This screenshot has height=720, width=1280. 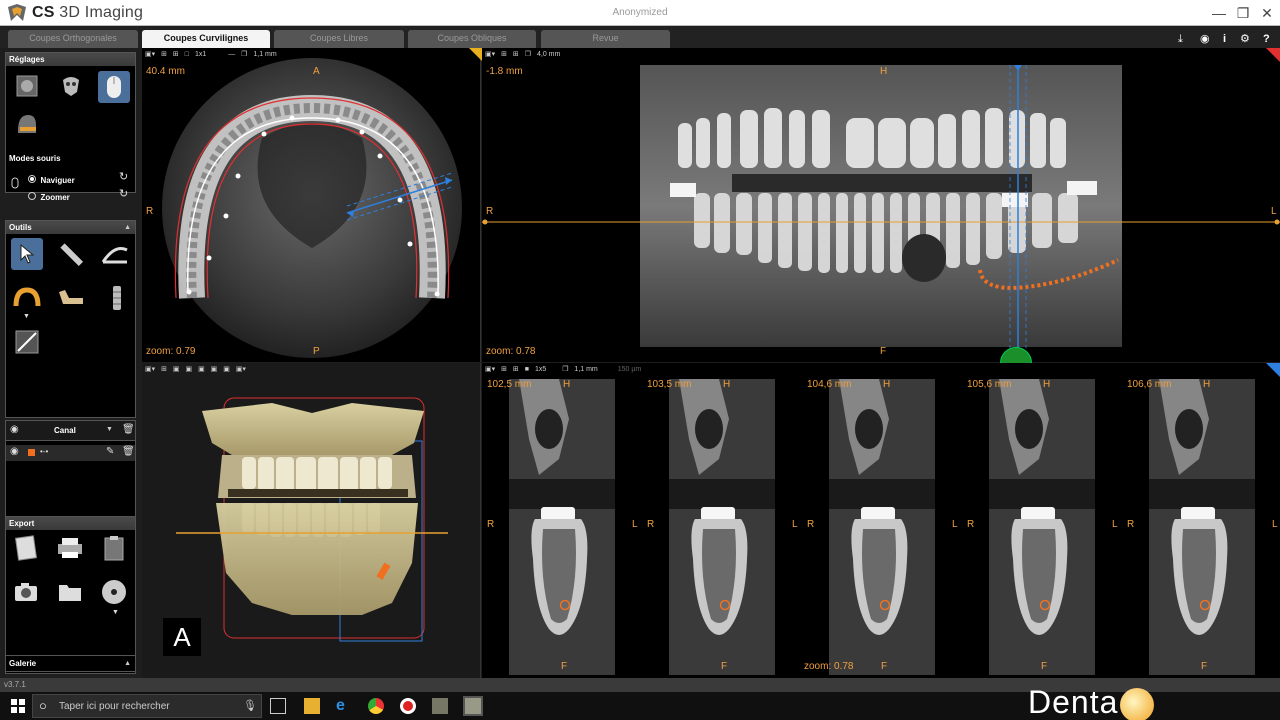 What do you see at coordinates (128, 429) in the screenshot?
I see `trash-icon: 🗑` at bounding box center [128, 429].